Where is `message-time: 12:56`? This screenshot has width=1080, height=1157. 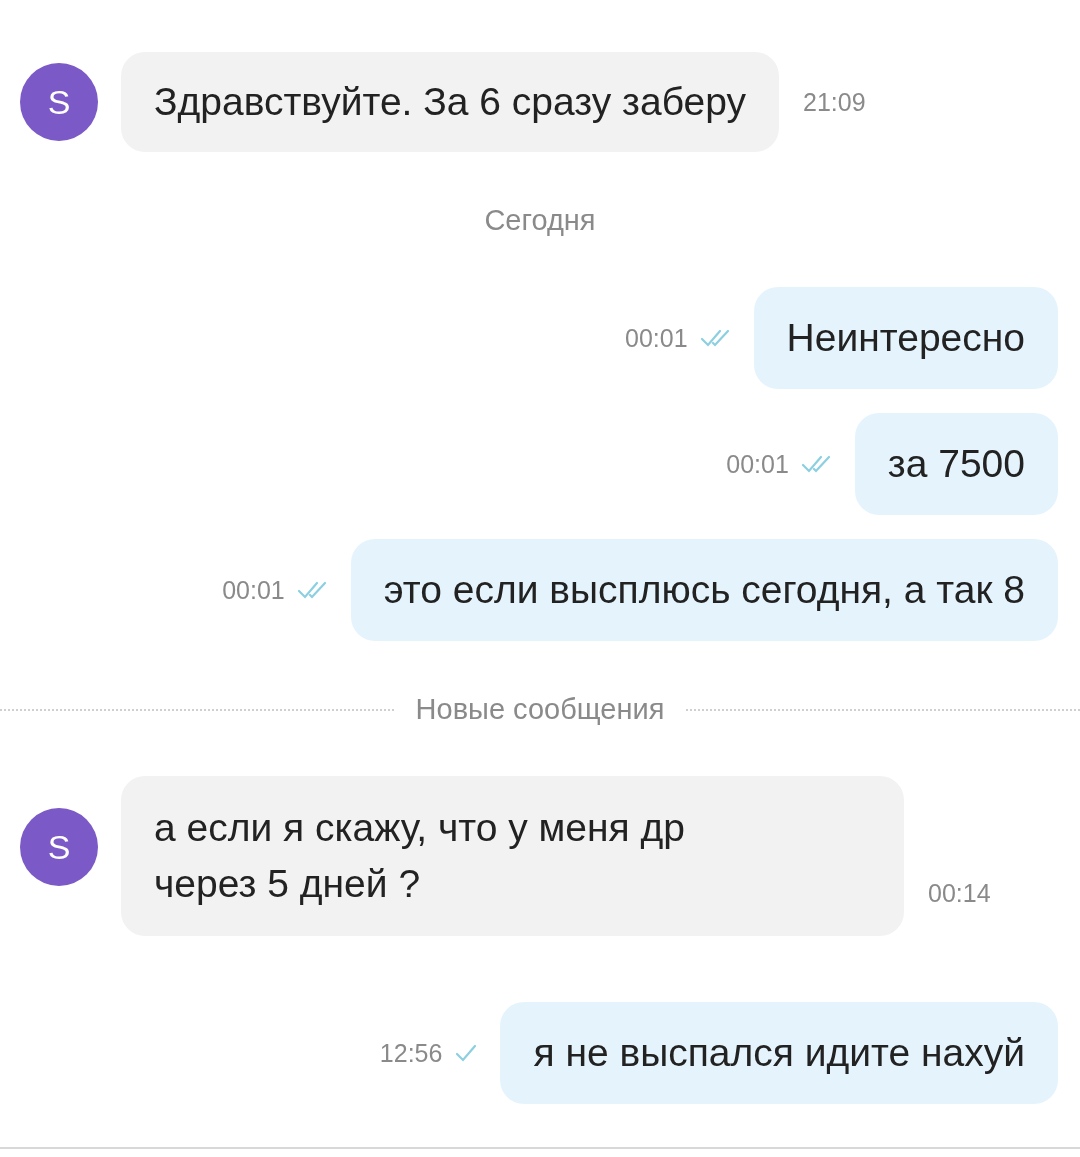 message-time: 12:56 is located at coordinates (411, 1053).